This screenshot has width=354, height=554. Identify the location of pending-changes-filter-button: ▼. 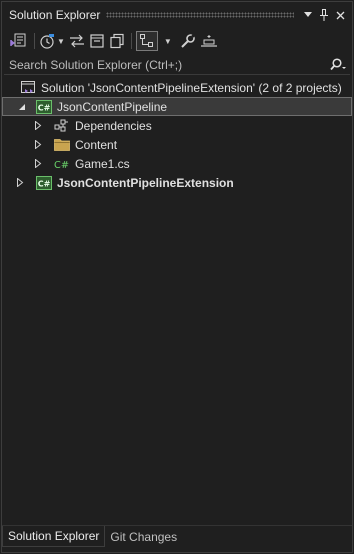
(52, 41).